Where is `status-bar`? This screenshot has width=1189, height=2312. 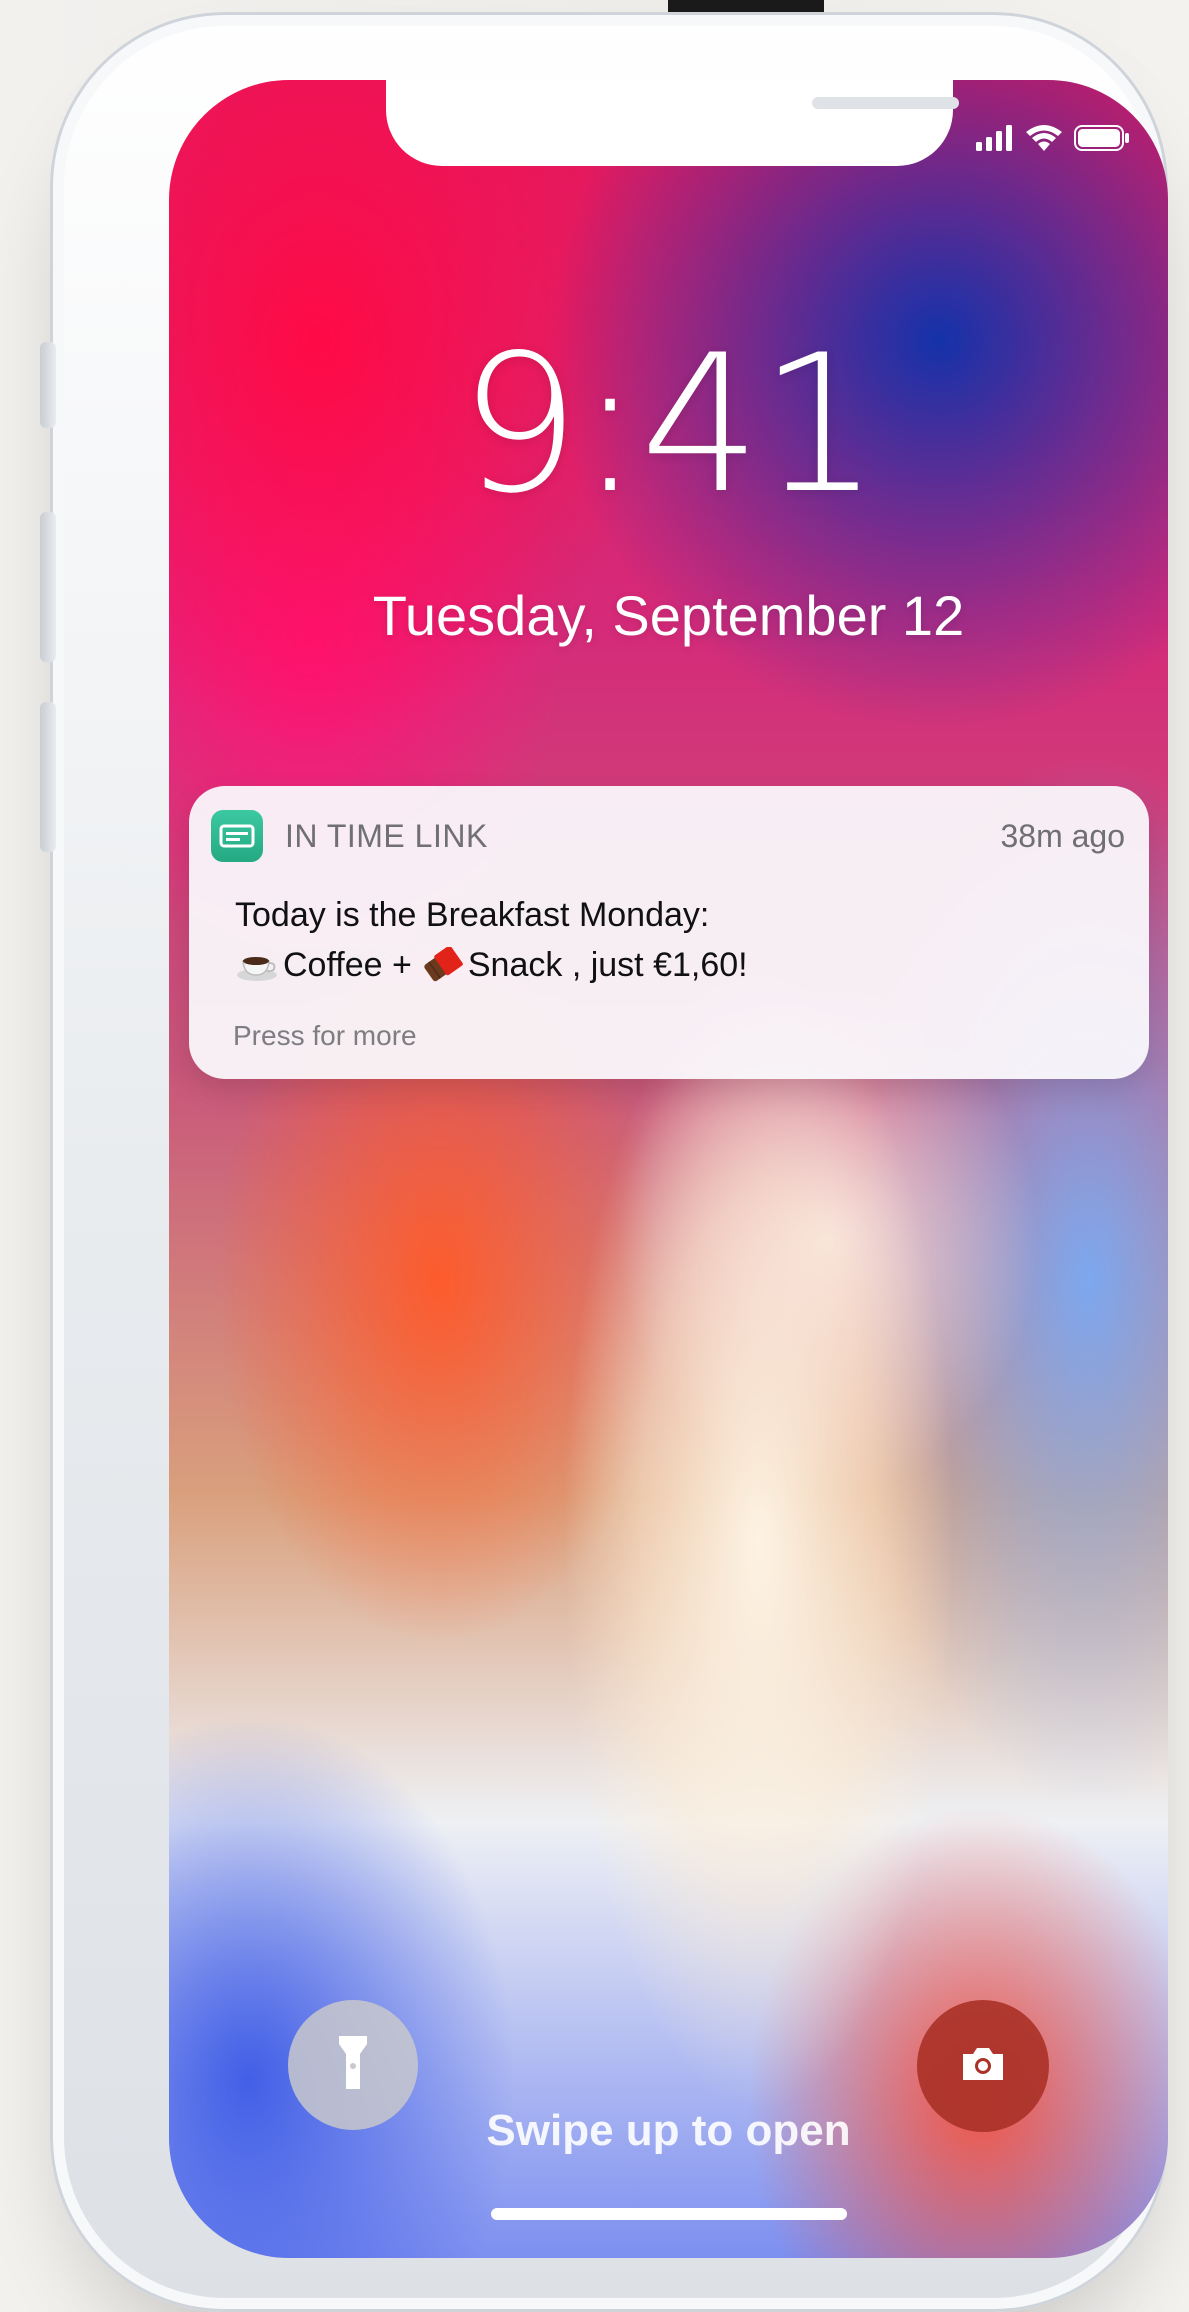 status-bar is located at coordinates (1053, 138).